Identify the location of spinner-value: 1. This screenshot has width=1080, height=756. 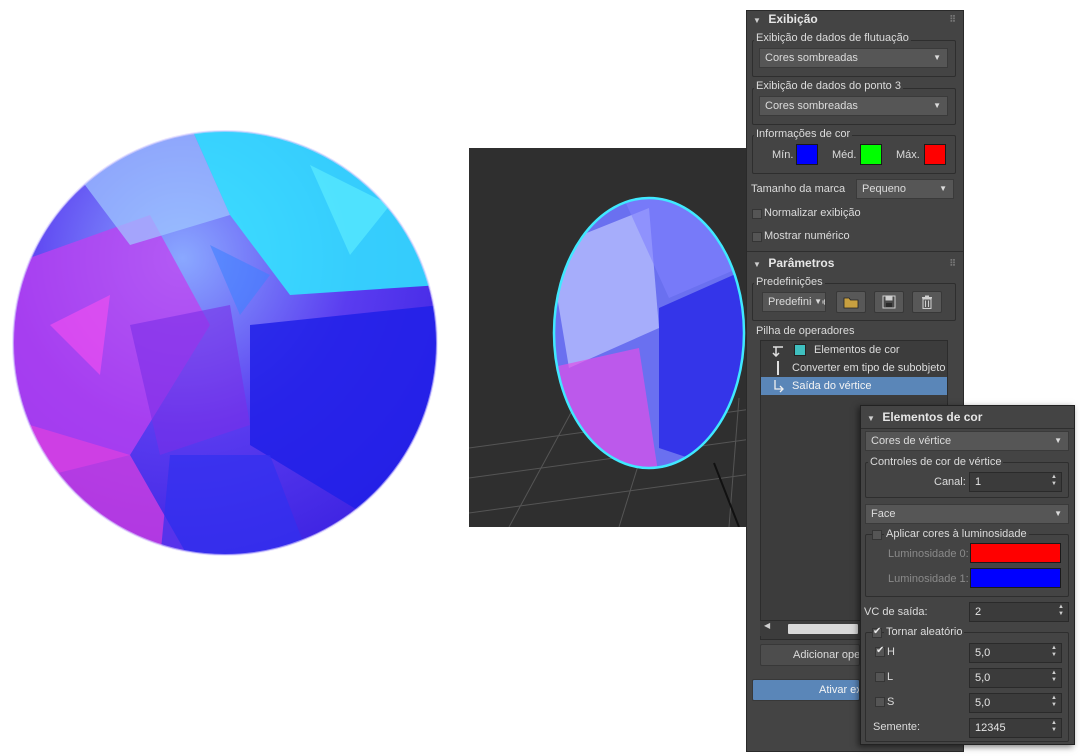
(978, 482).